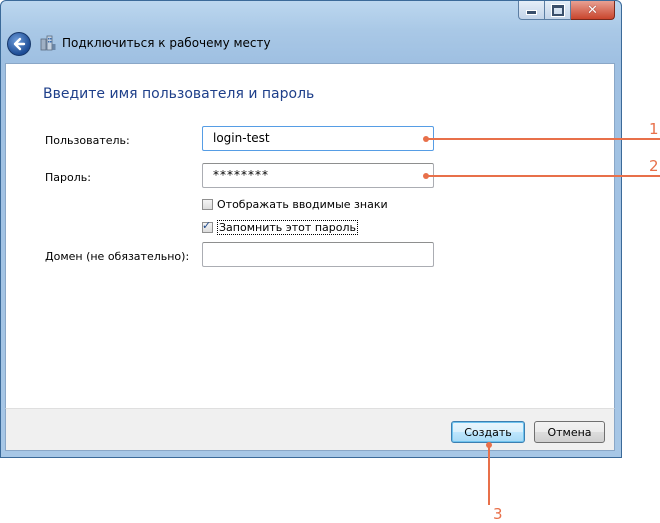 The width and height of the screenshot is (660, 523). I want to click on domain-field, so click(318, 254).